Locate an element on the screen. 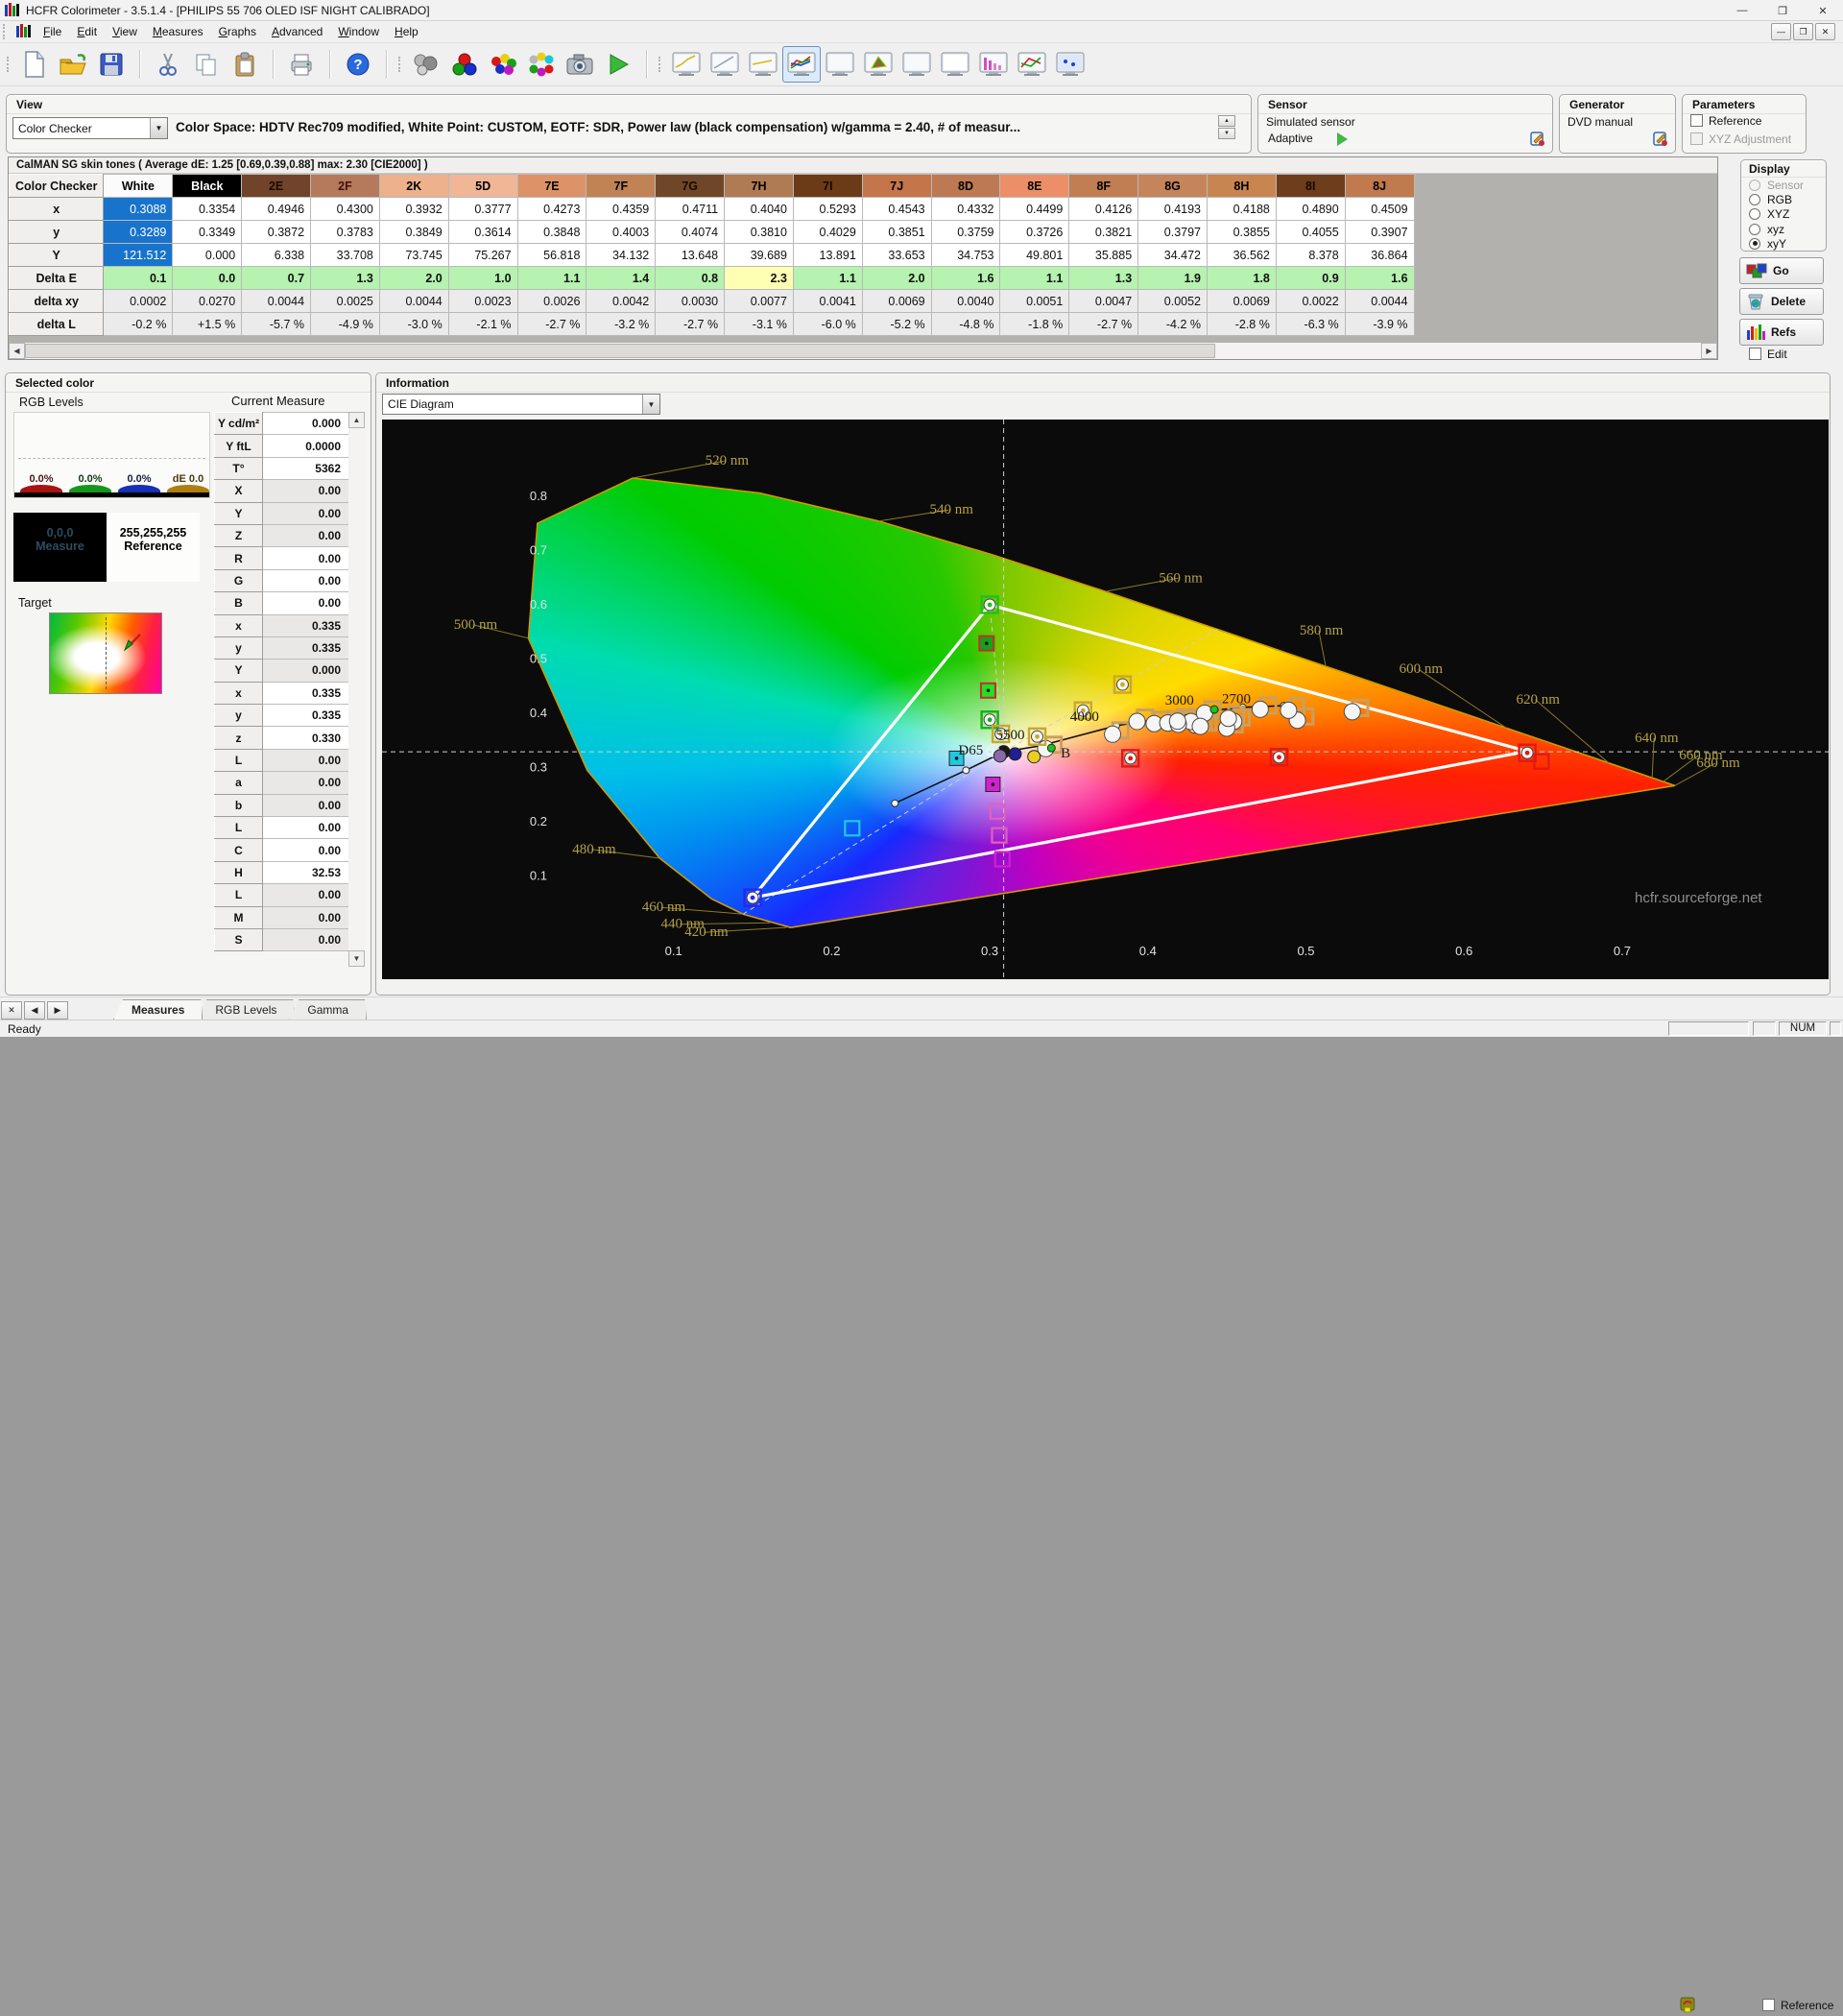 The height and width of the screenshot is (2016, 1843). column-header-8H: 8H is located at coordinates (1242, 186).